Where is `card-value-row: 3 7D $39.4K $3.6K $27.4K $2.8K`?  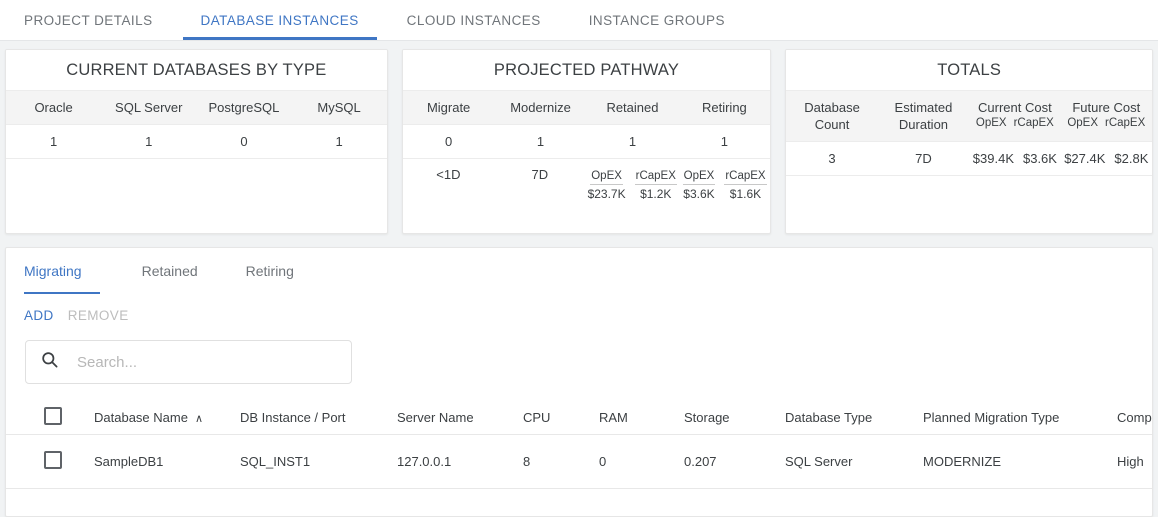
card-value-row: 3 7D $39.4K $3.6K $27.4K $2.8K is located at coordinates (969, 159).